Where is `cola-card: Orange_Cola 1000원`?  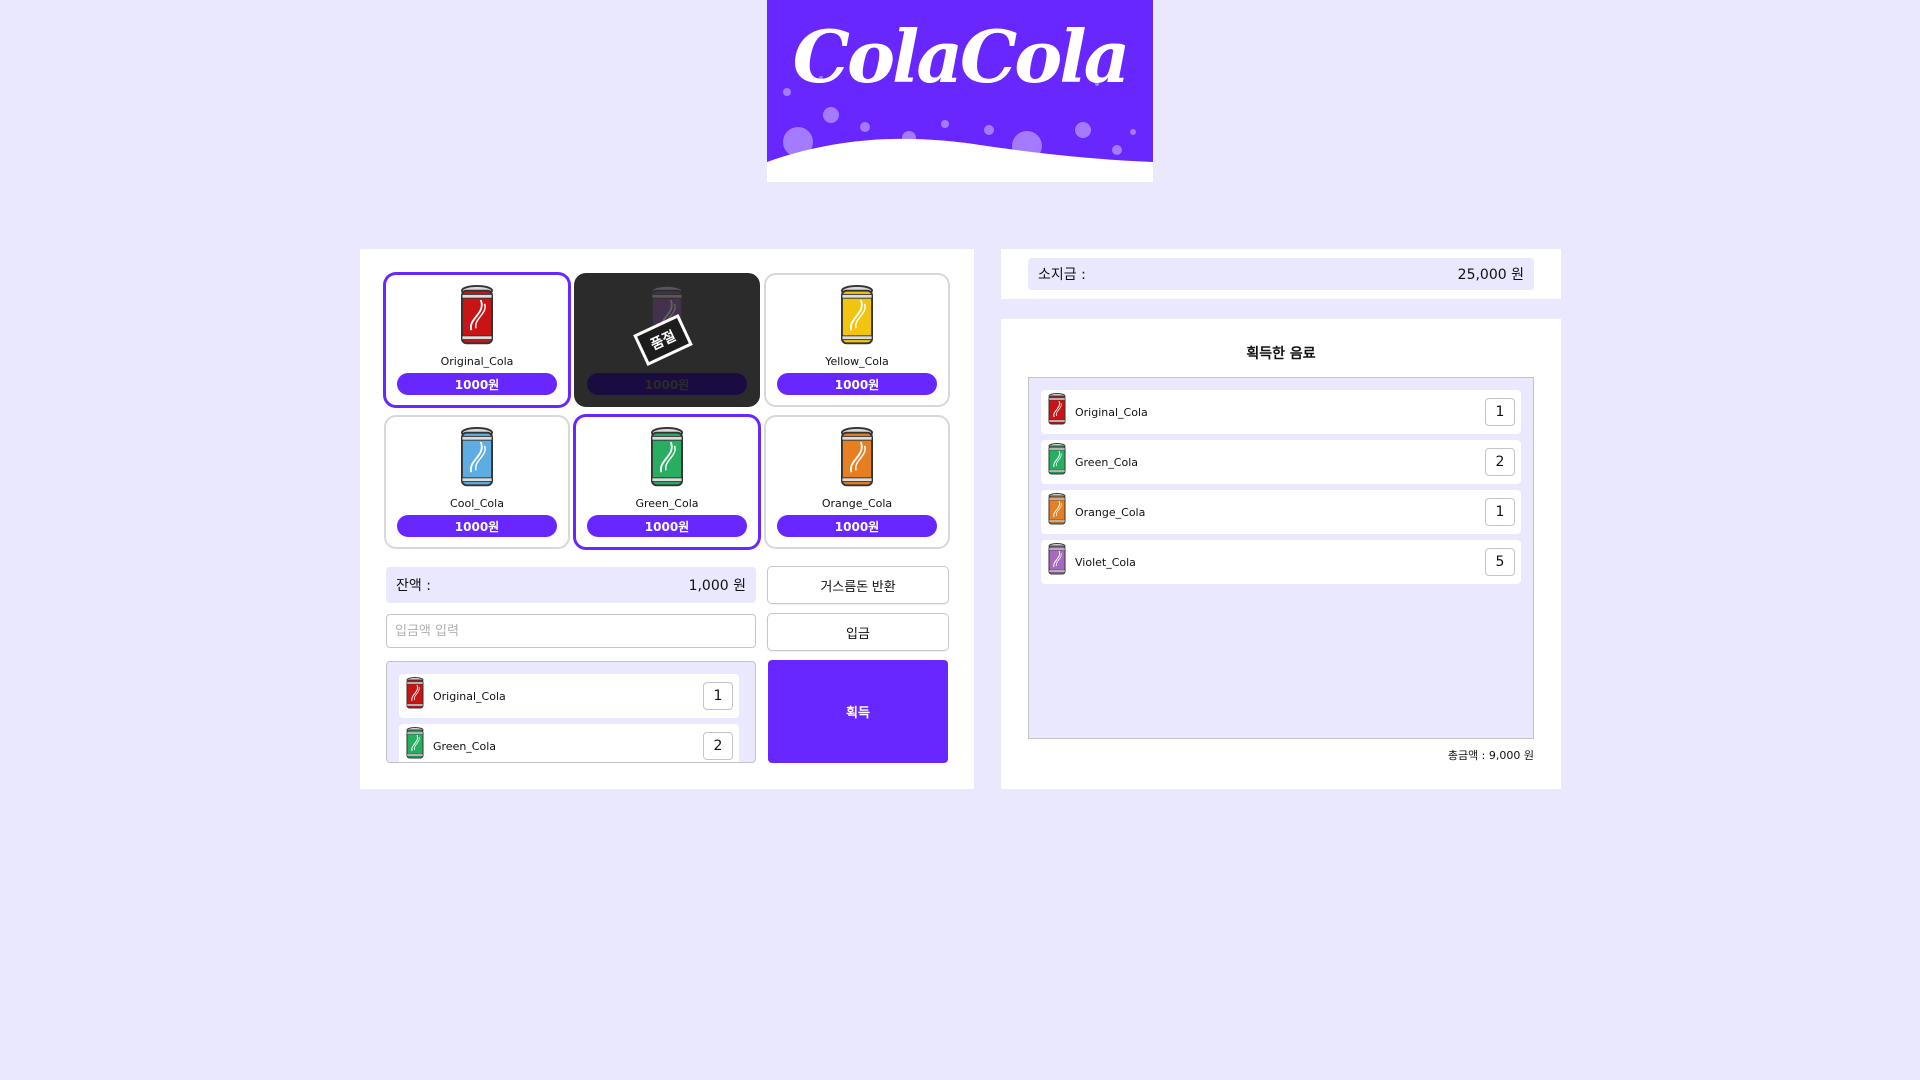
cola-card: Orange_Cola 1000원 is located at coordinates (857, 482).